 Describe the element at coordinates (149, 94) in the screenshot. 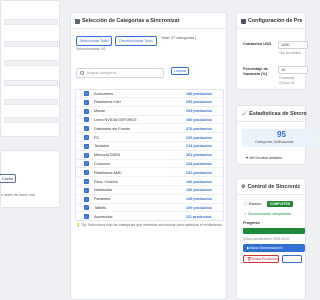

I see `category-row: ✓ Auriculares 188 productos` at that location.